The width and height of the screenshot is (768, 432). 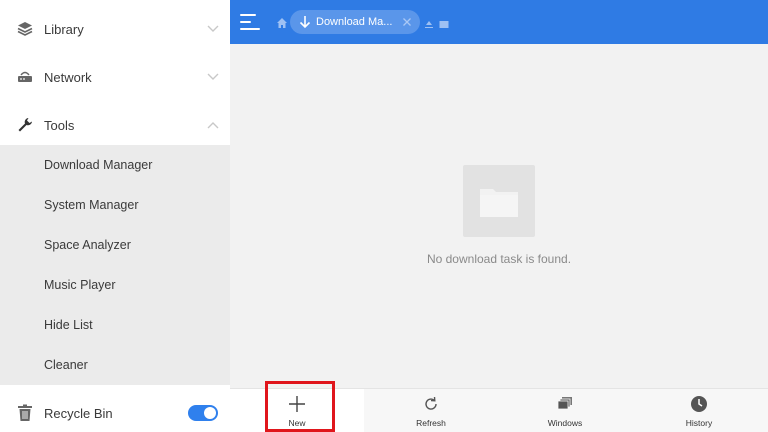 I want to click on history-button: History, so click(x=699, y=410).